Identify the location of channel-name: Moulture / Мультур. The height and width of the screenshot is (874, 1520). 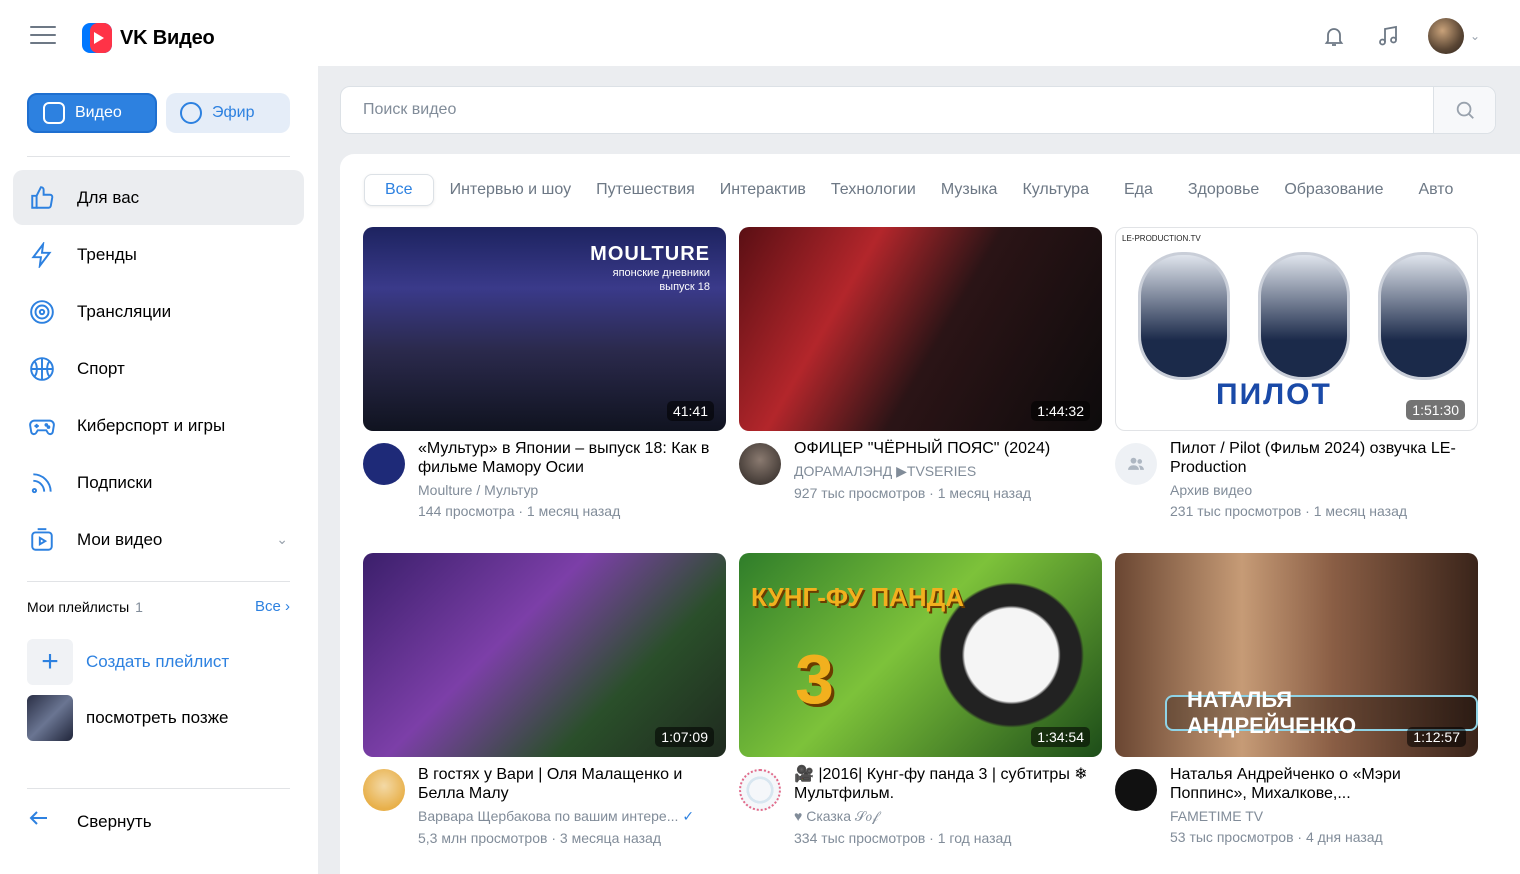
(572, 490).